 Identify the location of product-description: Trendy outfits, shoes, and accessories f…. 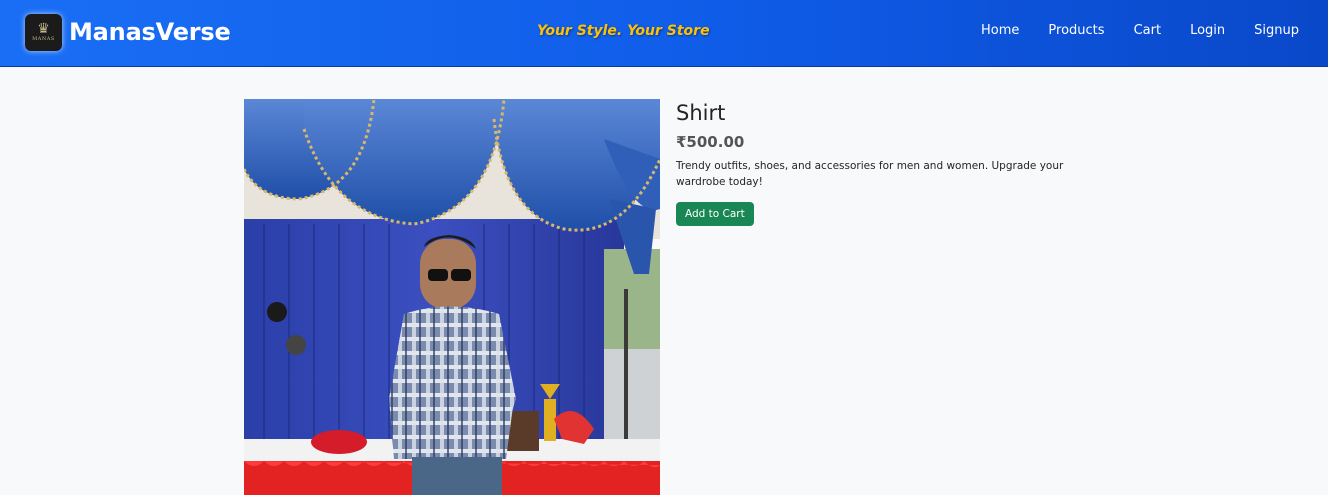
(870, 174).